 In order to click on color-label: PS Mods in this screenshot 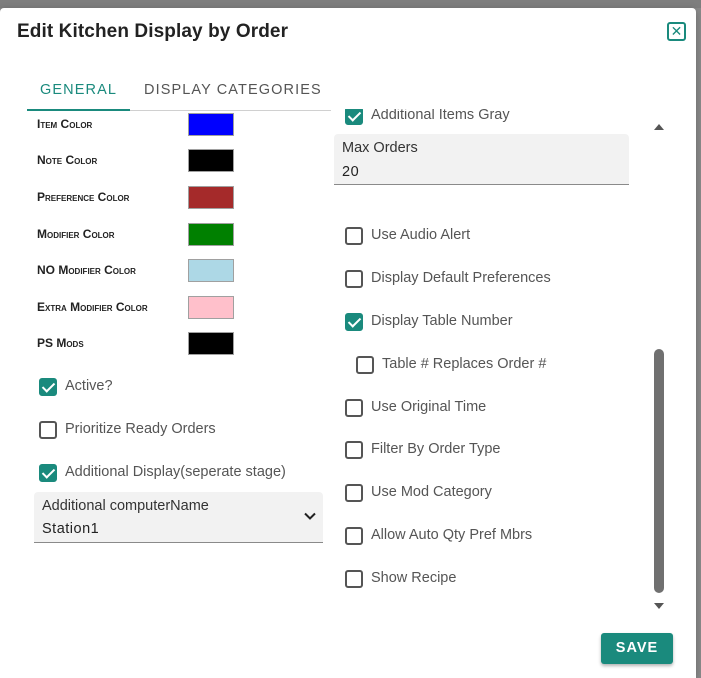, I will do `click(60, 343)`.